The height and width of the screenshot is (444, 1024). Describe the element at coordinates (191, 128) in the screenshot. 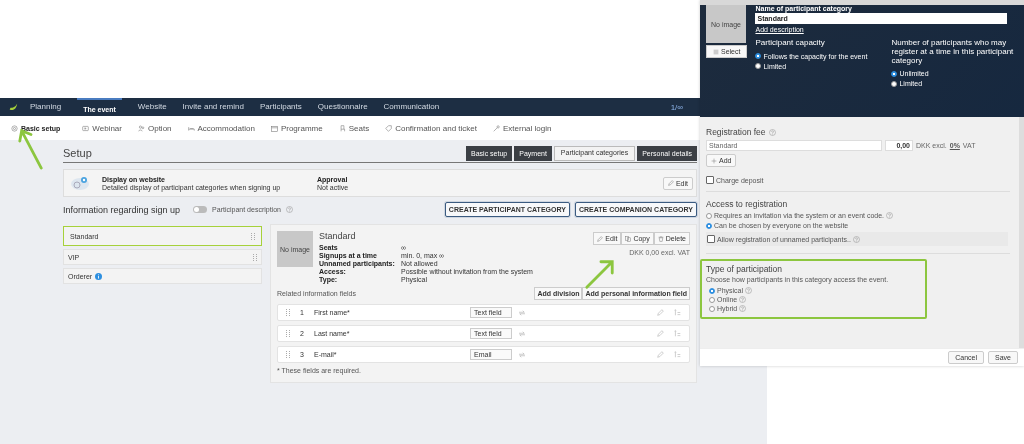

I see `bed-icon` at that location.